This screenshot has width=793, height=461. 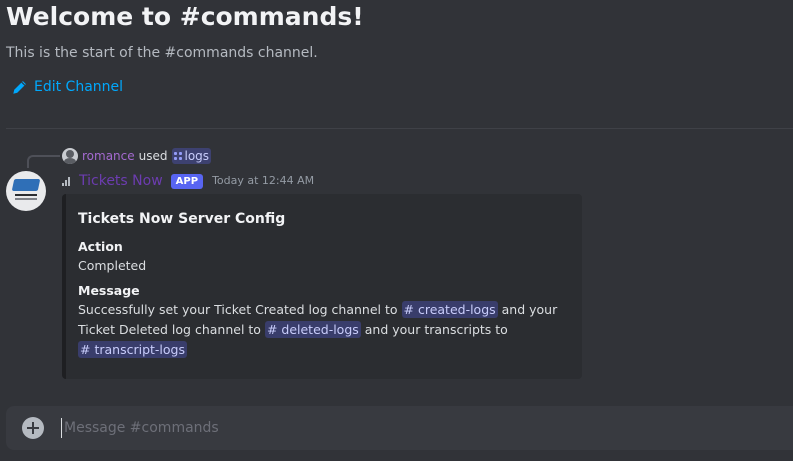 I want to click on app-badge: APP, so click(x=187, y=181).